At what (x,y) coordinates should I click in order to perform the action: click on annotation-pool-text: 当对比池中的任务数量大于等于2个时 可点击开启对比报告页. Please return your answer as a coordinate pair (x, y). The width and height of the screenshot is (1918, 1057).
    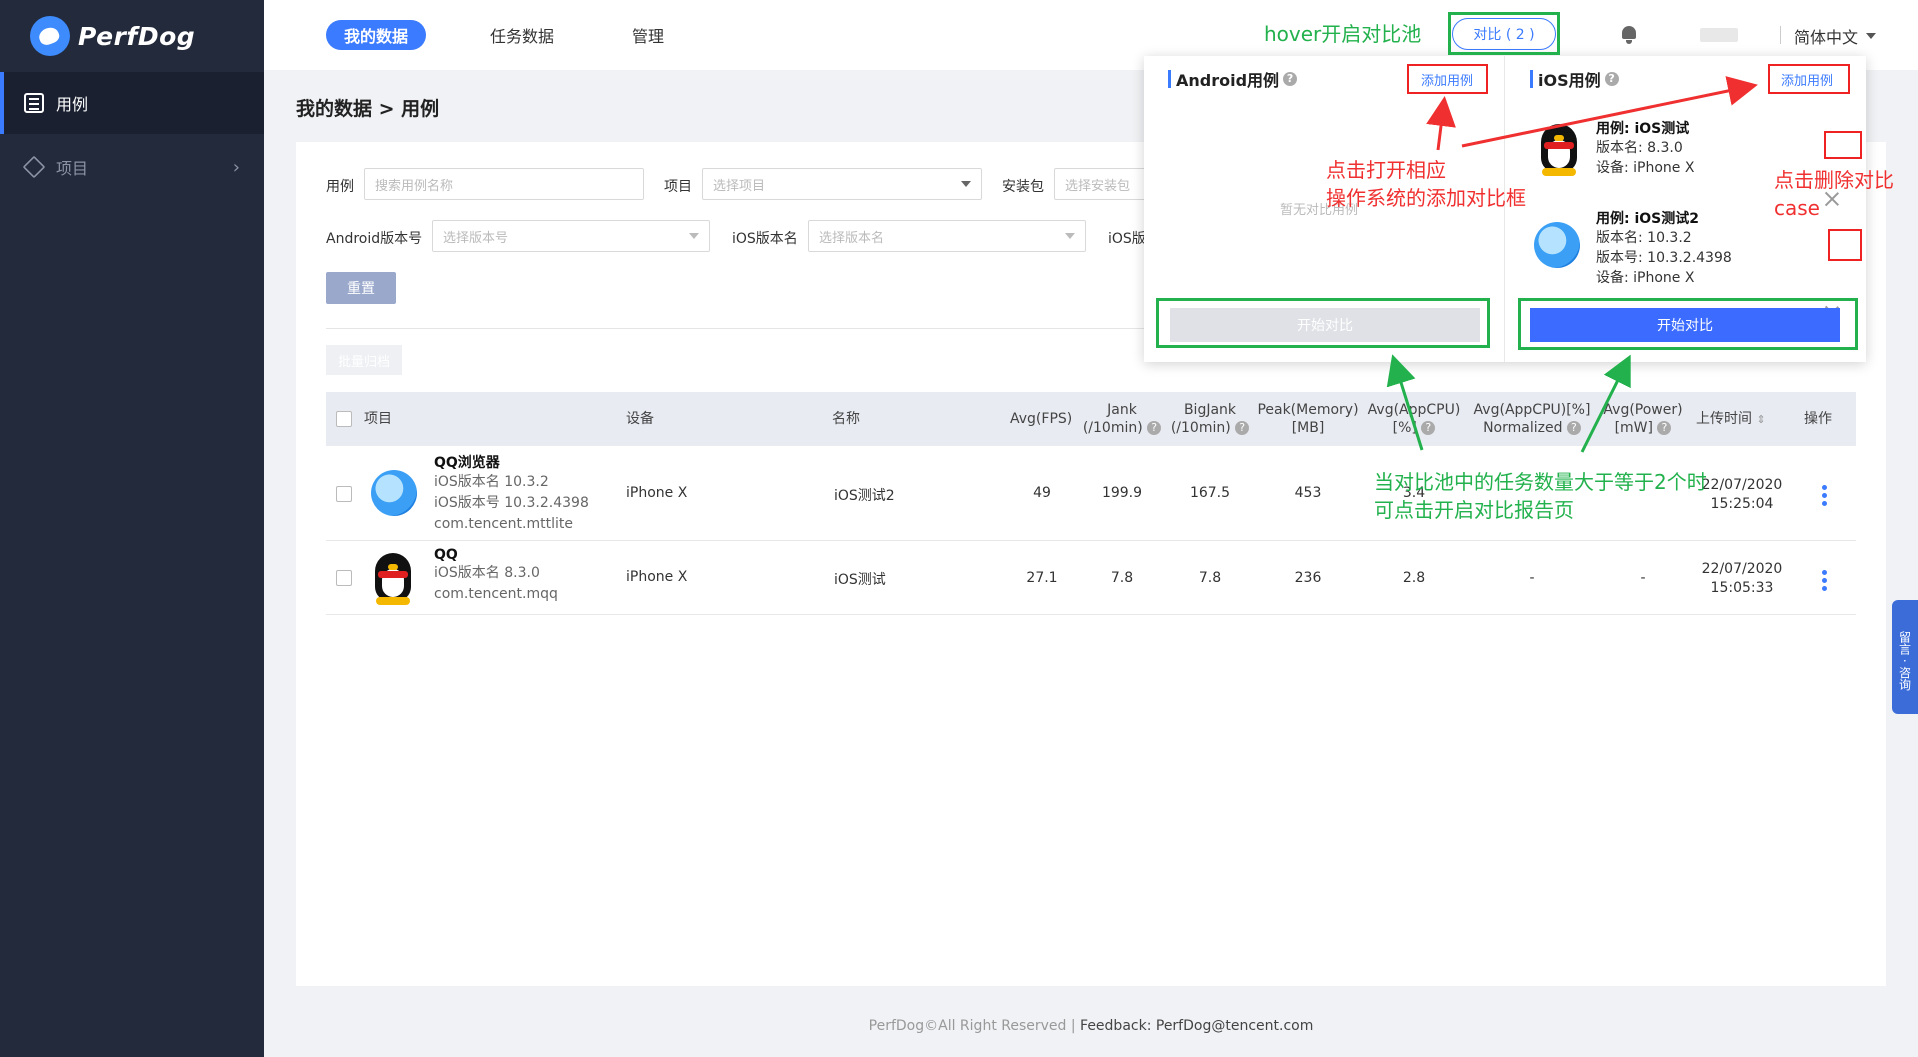
    Looking at the image, I should click on (1540, 496).